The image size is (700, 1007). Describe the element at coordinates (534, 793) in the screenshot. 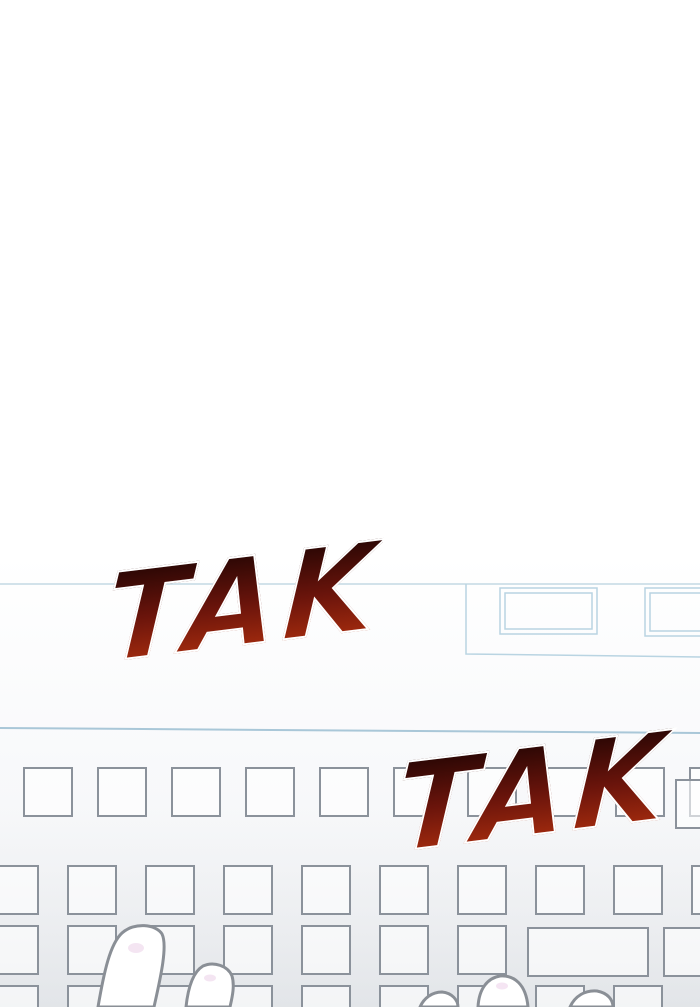

I see `sound-effect-tak-2: TAK` at that location.